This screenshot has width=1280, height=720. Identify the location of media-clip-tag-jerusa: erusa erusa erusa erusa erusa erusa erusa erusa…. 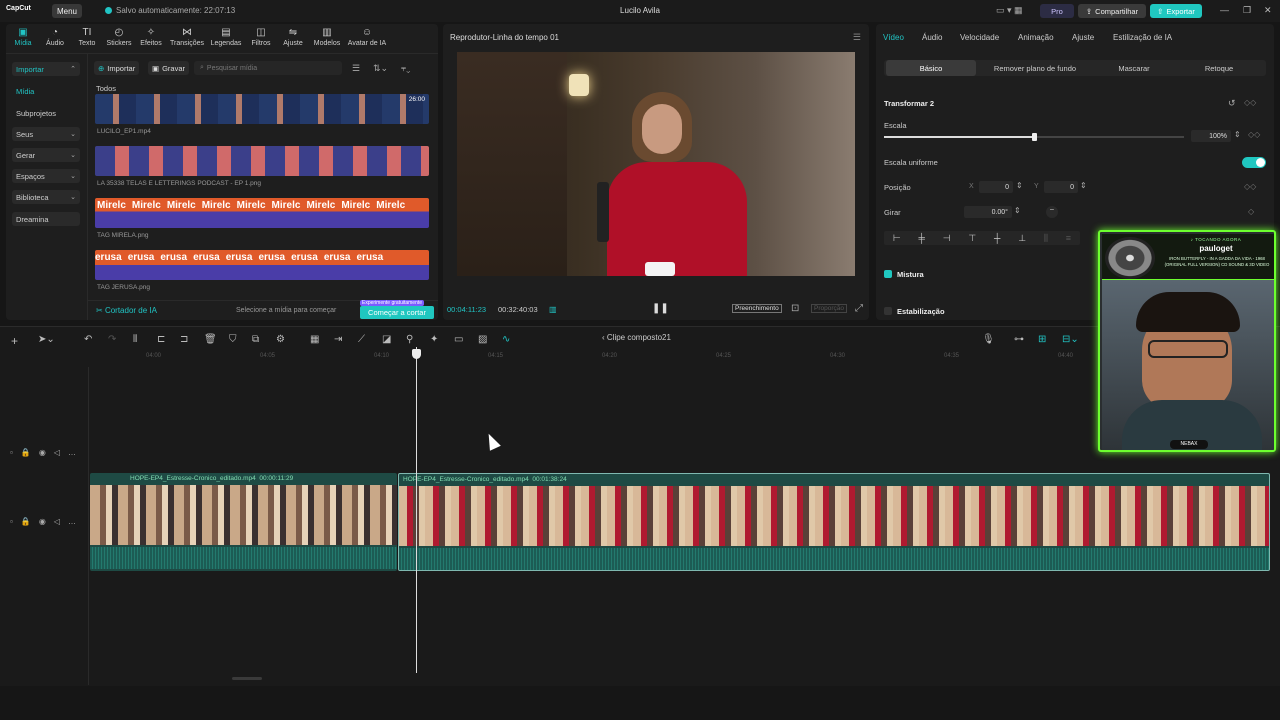
(262, 265).